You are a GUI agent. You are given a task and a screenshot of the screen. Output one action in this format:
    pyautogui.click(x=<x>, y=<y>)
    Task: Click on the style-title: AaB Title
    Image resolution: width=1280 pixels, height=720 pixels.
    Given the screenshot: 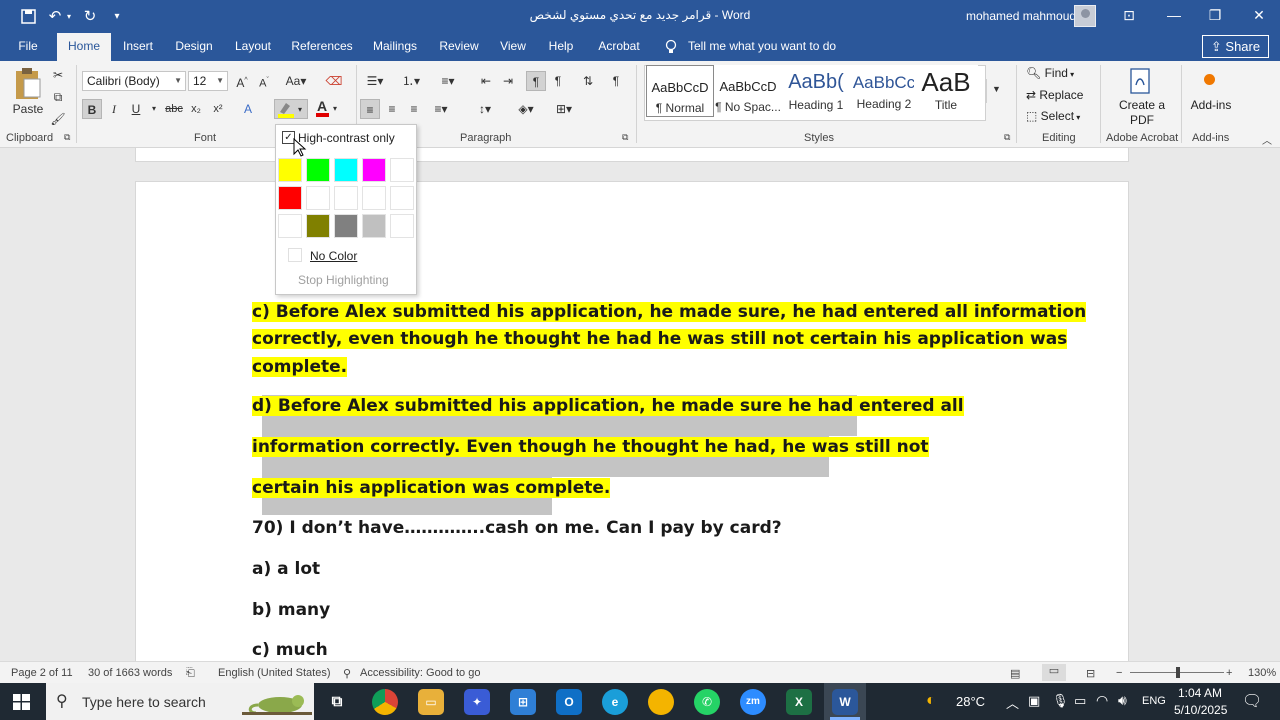 What is the action you would take?
    pyautogui.click(x=946, y=91)
    